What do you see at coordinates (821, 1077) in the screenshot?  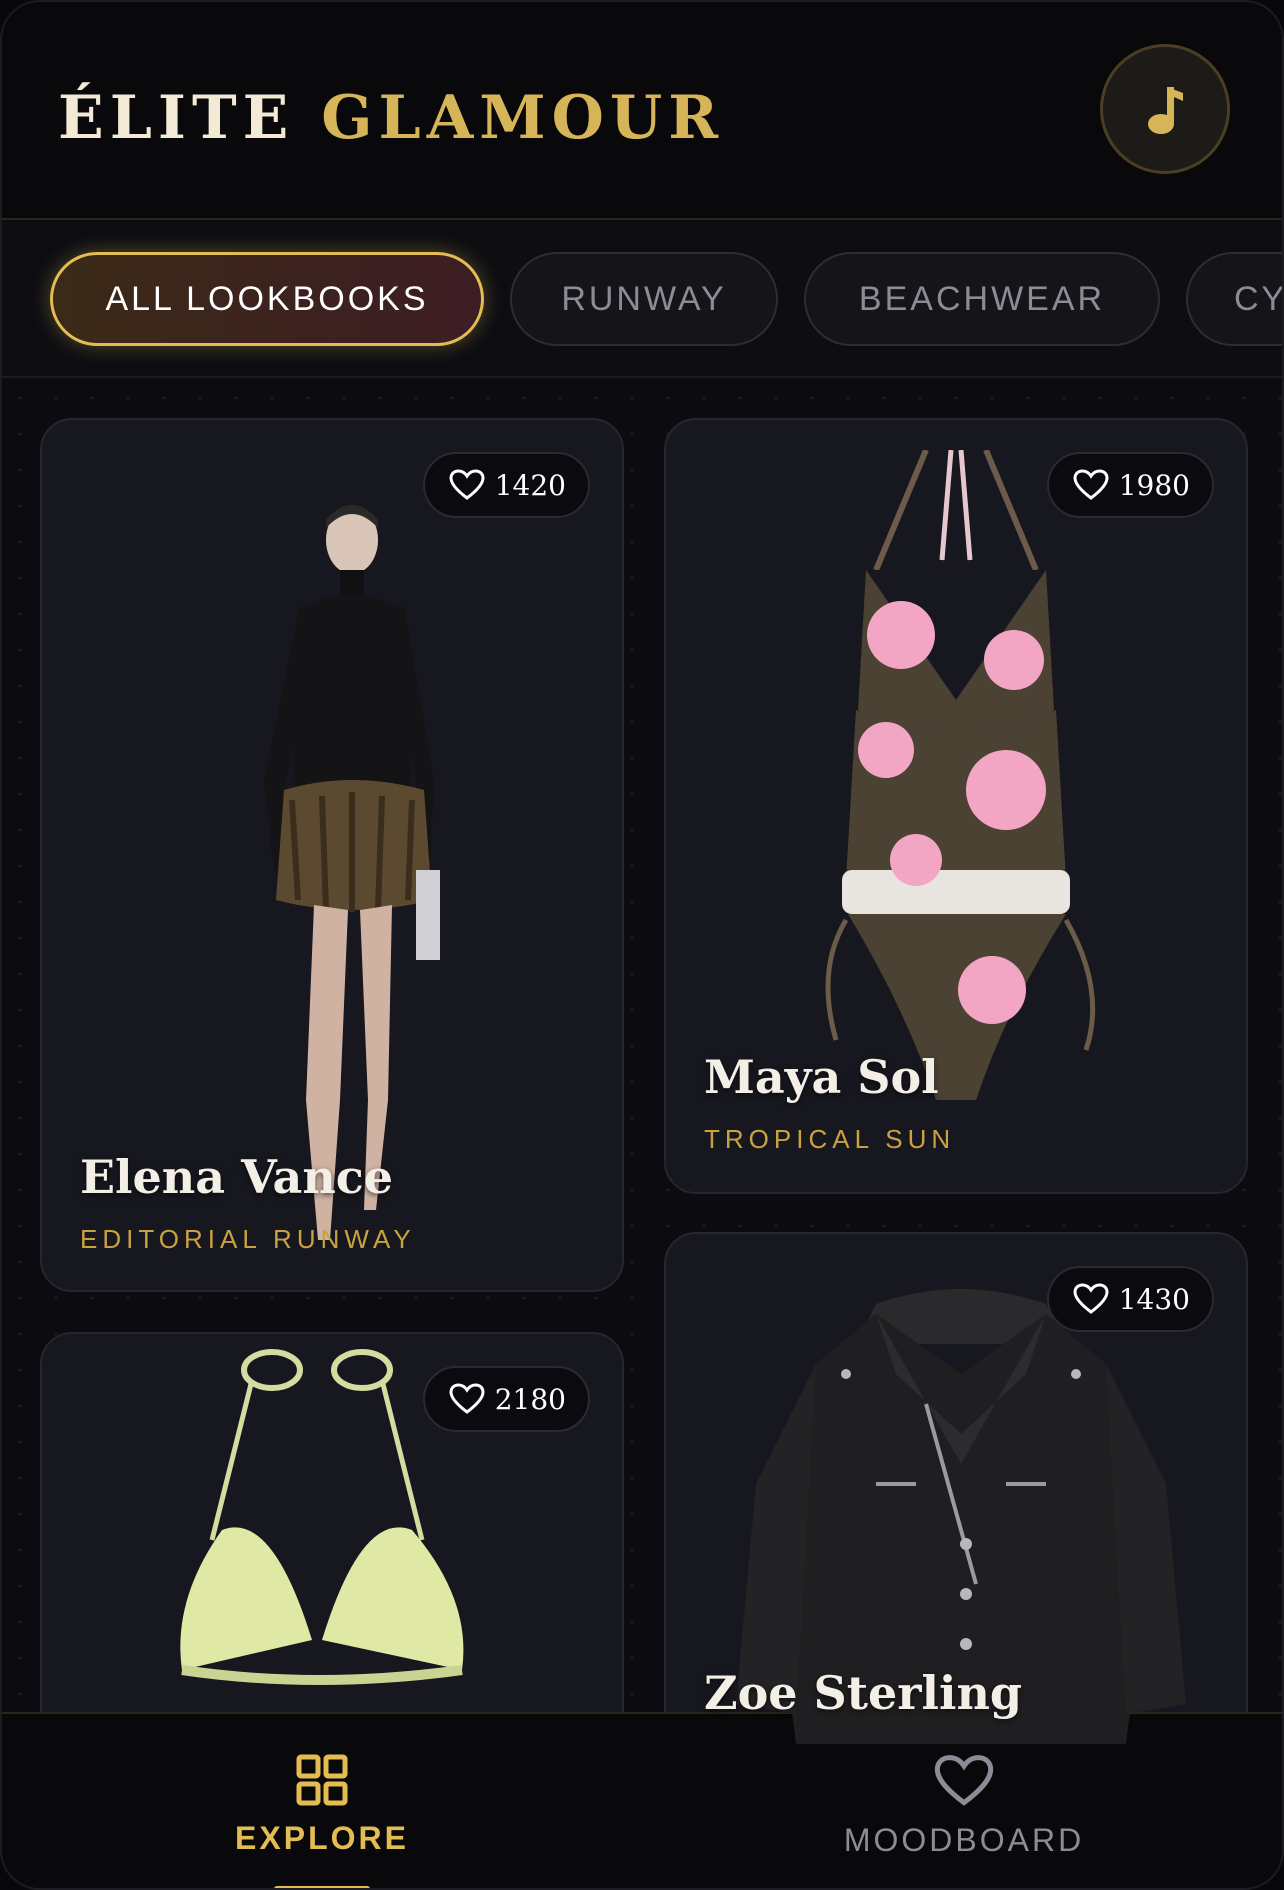 I see `card-title: Maya Sol` at bounding box center [821, 1077].